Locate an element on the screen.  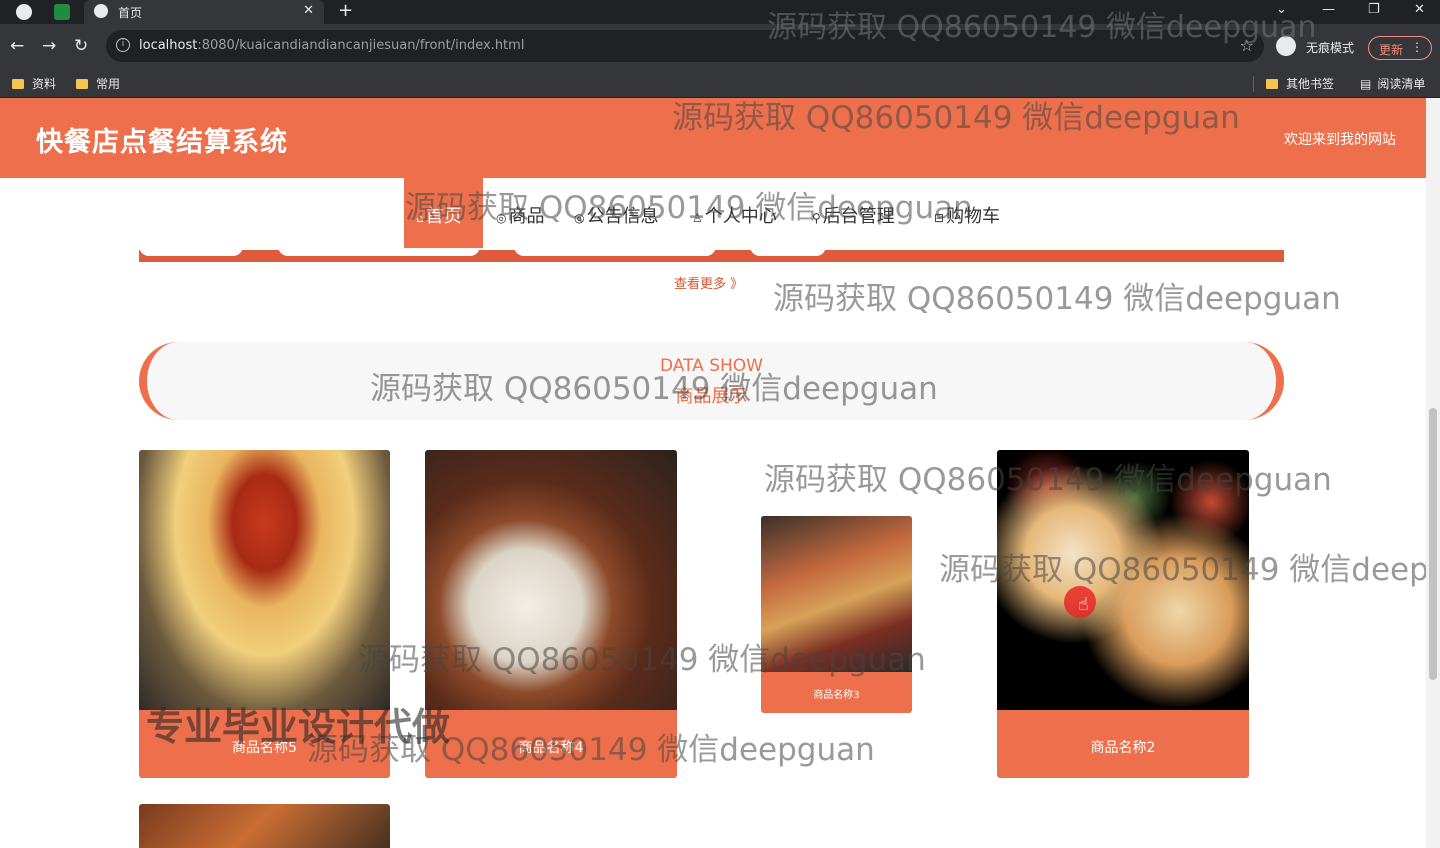
update-button: 更新 ⋮ is located at coordinates (1400, 48).